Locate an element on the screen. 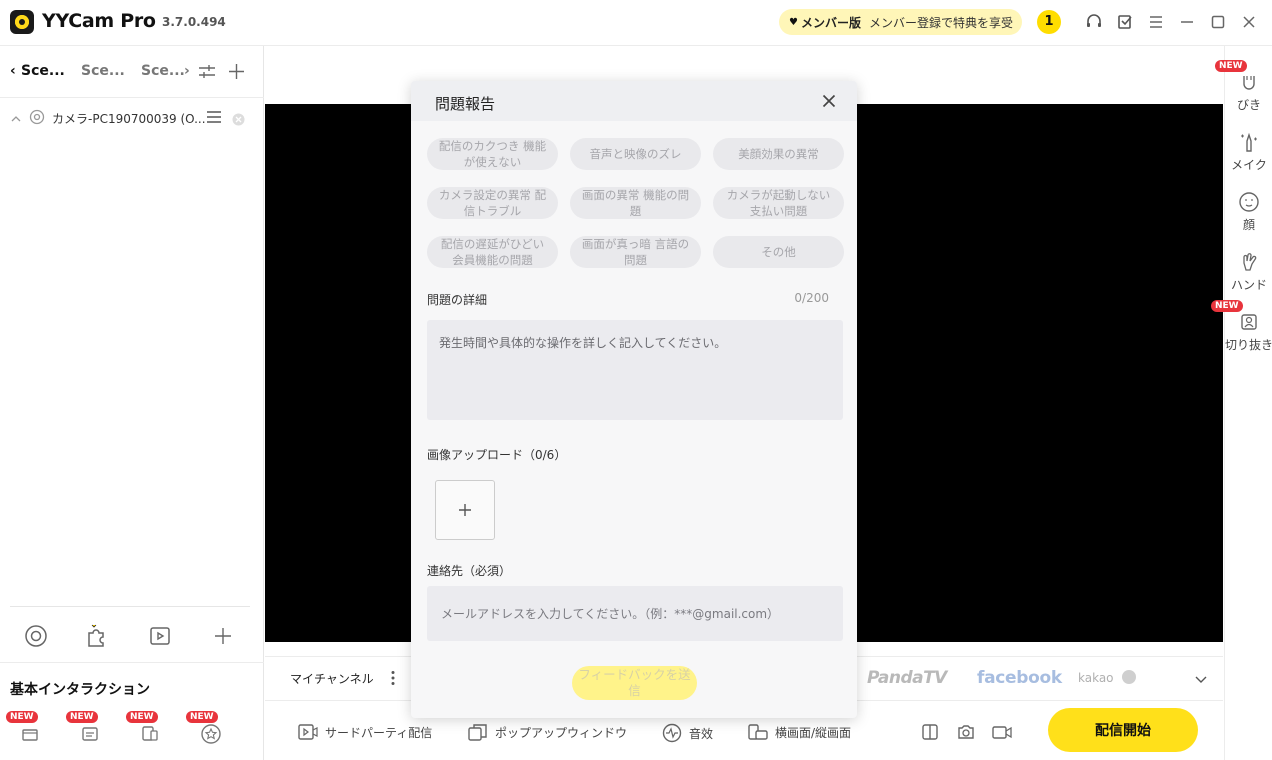  dialog-title: 問題報告 is located at coordinates (465, 104).